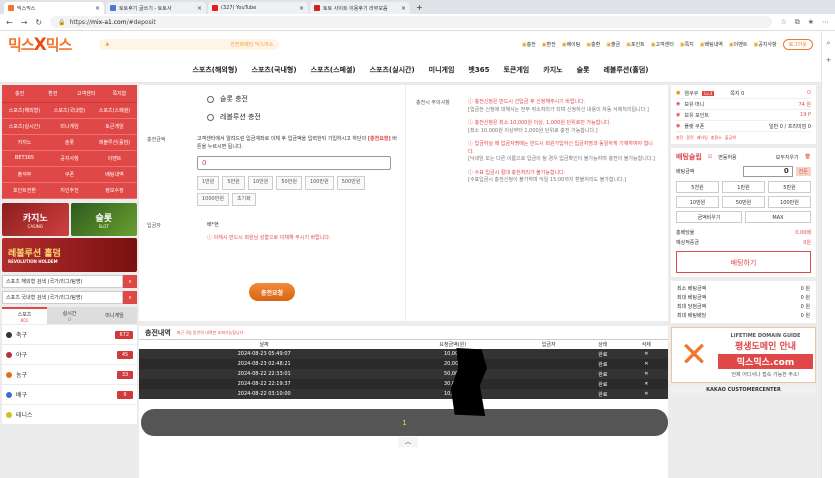  I want to click on scroll-up-icon: ︿, so click(408, 442).